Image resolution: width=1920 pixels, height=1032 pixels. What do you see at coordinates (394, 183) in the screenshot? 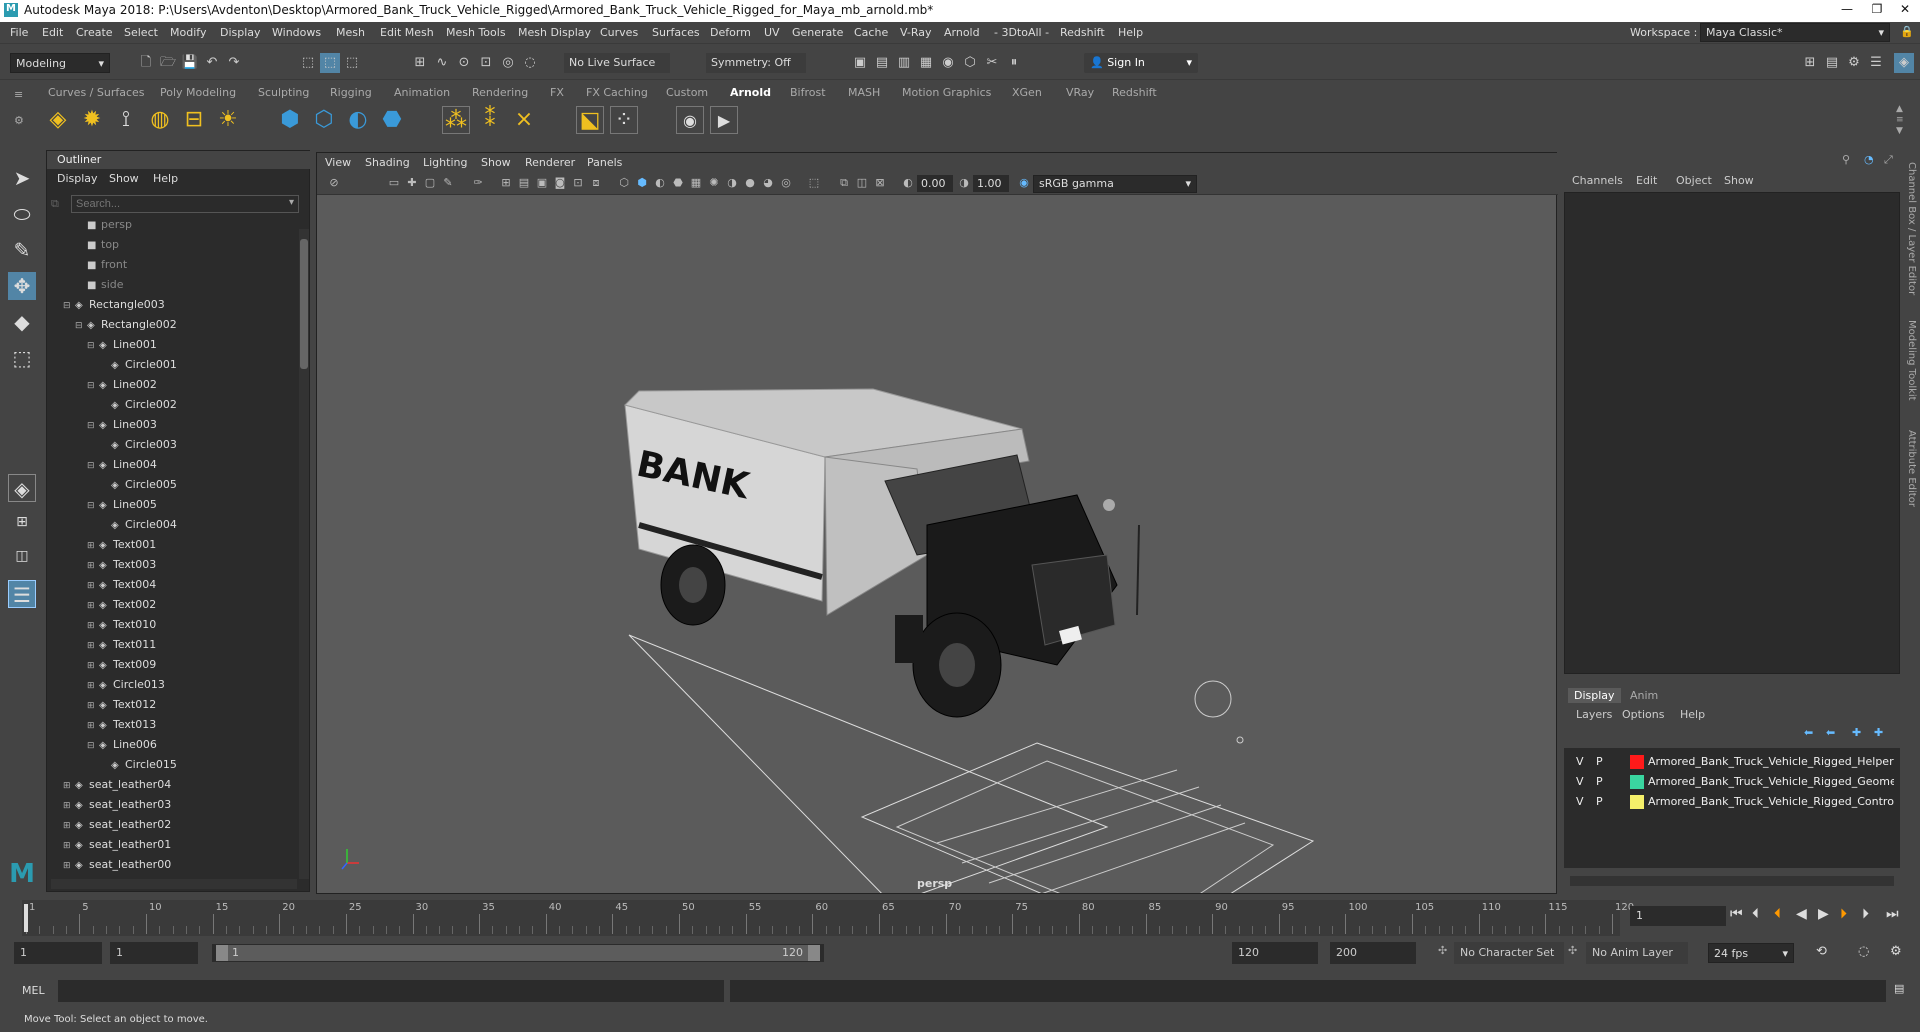
I see `camera-attributes-icon: ▭` at bounding box center [394, 183].